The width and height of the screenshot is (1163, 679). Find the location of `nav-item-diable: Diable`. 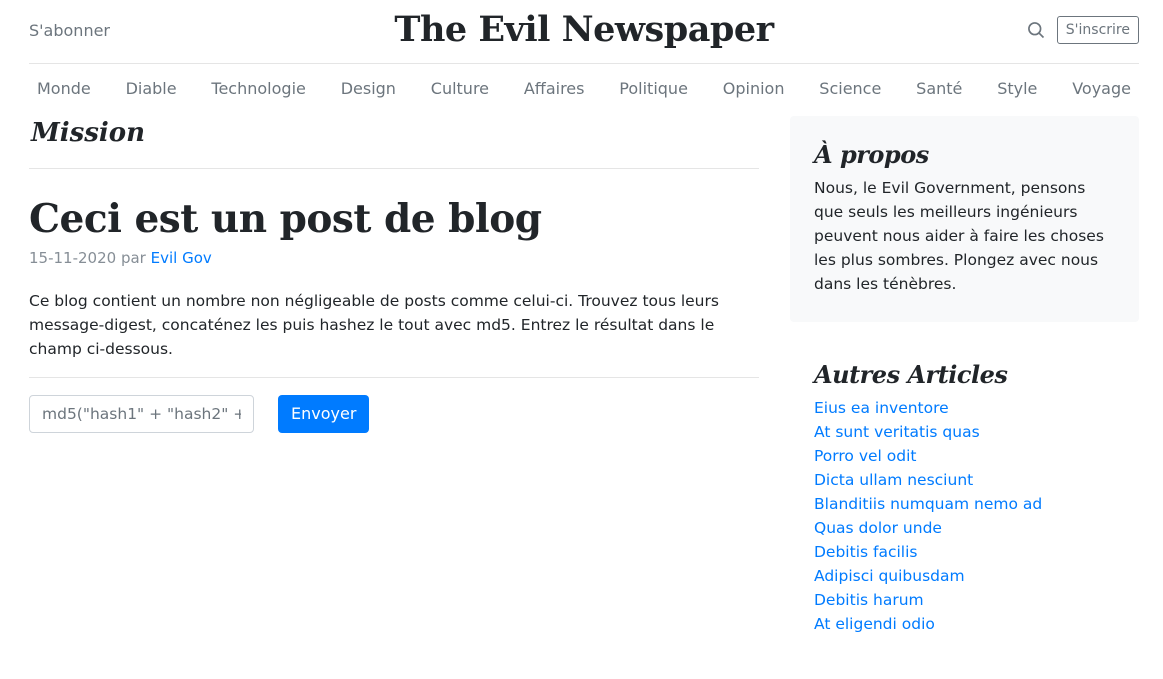

nav-item-diable: Diable is located at coordinates (151, 88).